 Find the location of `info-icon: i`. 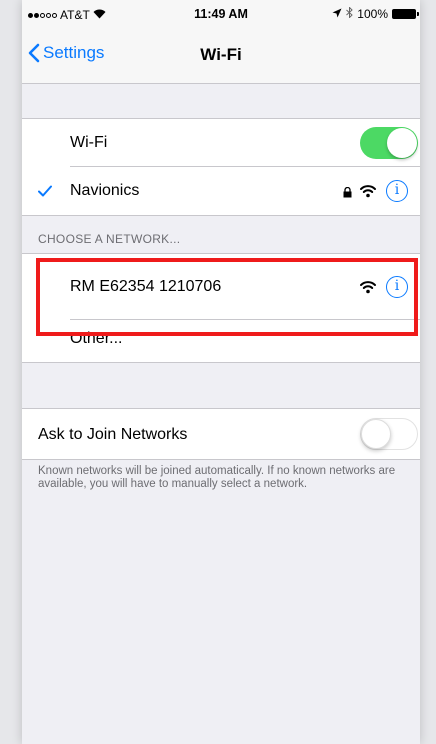

info-icon: i is located at coordinates (397, 191).